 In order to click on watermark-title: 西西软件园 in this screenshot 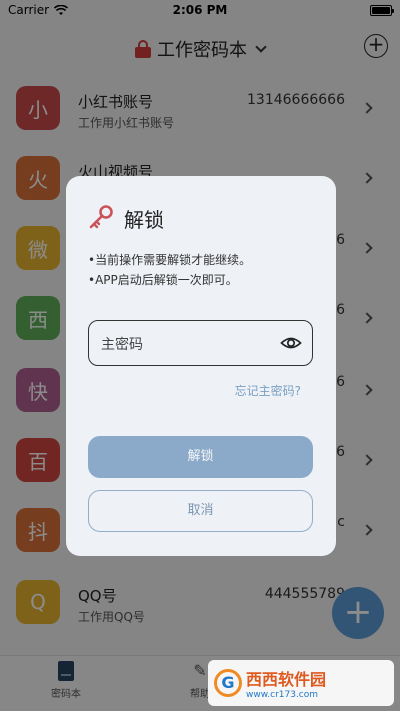, I will do `click(286, 679)`.